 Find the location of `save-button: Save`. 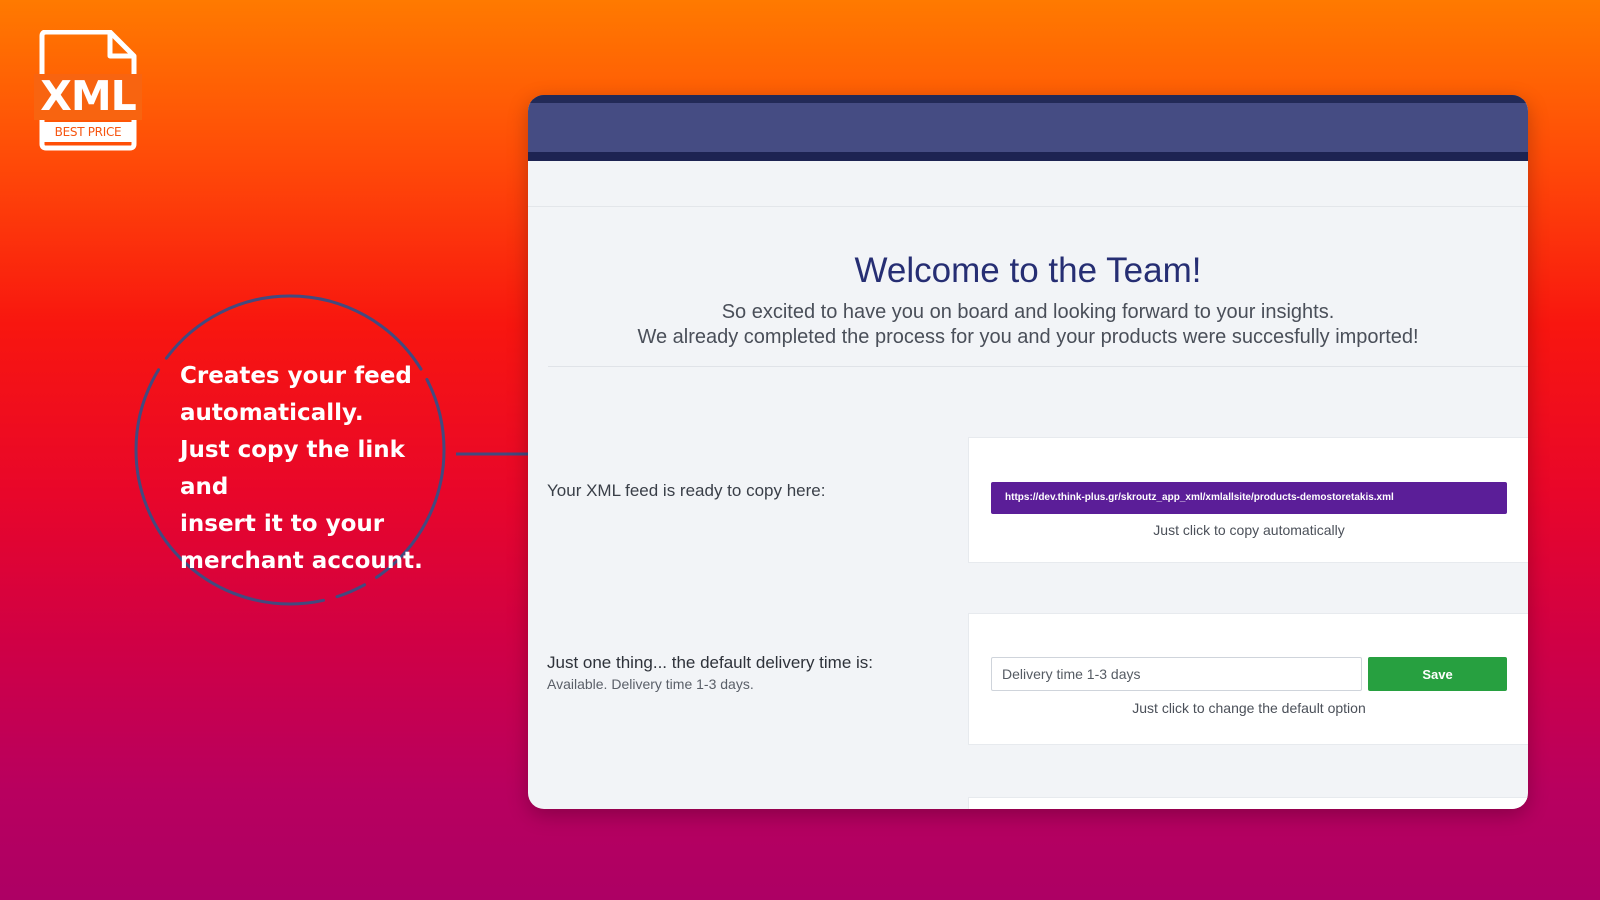

save-button: Save is located at coordinates (1437, 674).